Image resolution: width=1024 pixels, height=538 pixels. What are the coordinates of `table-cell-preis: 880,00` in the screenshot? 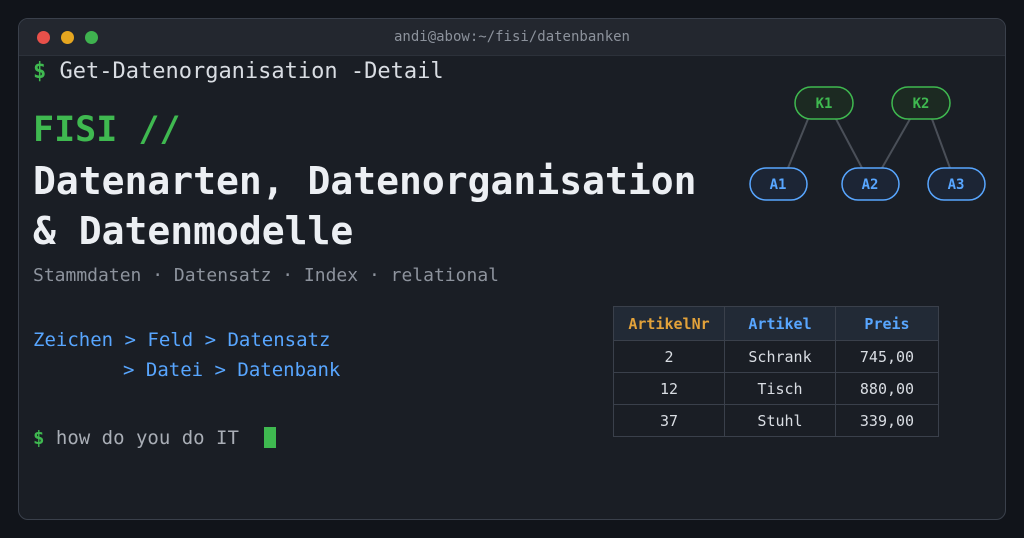 It's located at (887, 388).